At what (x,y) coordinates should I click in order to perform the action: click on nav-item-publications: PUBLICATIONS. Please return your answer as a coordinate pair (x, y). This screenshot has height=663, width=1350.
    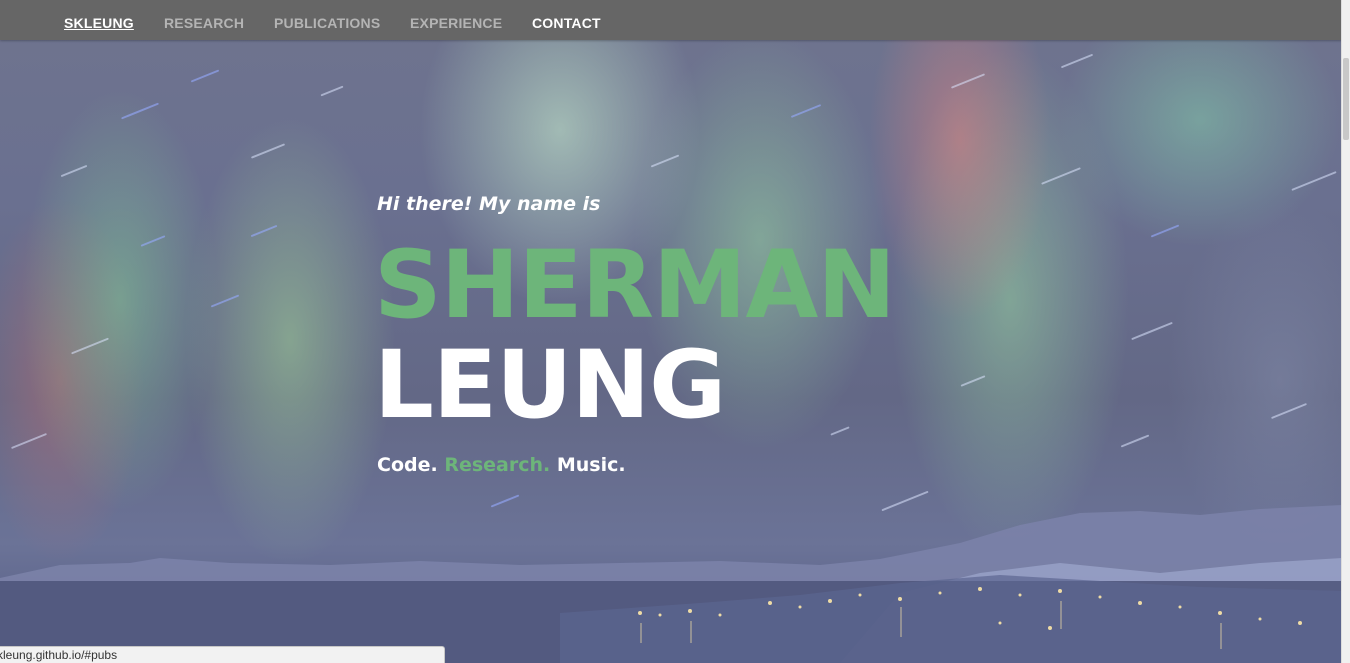
    Looking at the image, I should click on (327, 23).